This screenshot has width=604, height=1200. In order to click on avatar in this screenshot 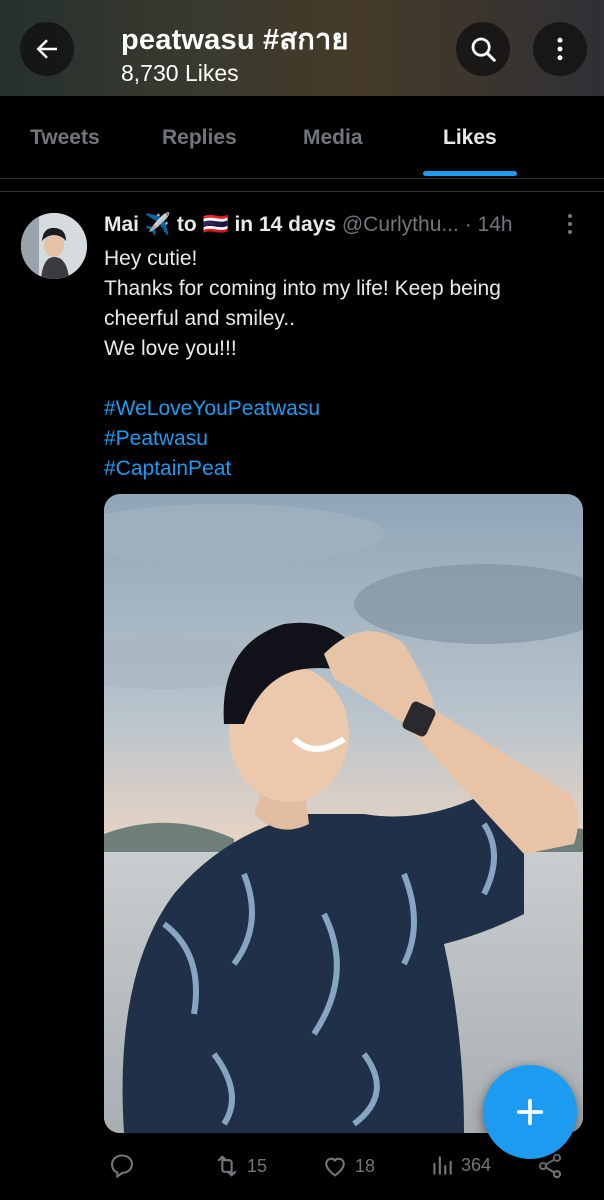, I will do `click(54, 246)`.